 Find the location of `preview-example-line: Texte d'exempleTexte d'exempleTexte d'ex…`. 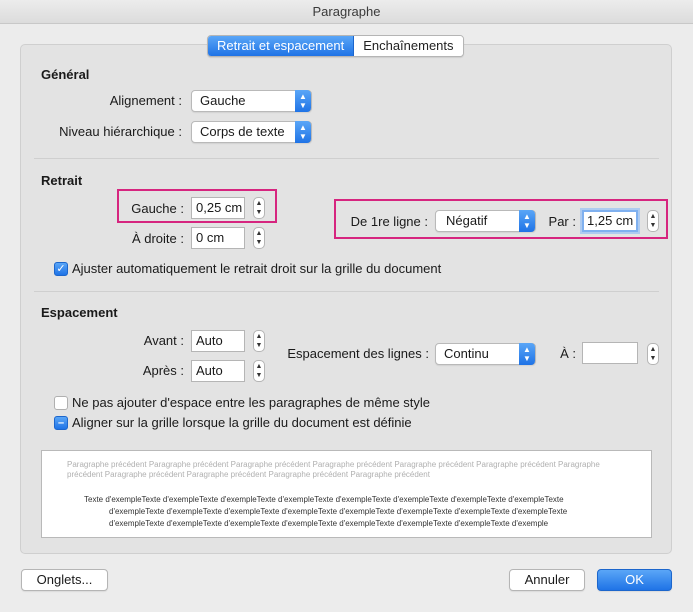

preview-example-line: Texte d'exempleTexte d'exempleTexte d'ex… is located at coordinates (324, 499).